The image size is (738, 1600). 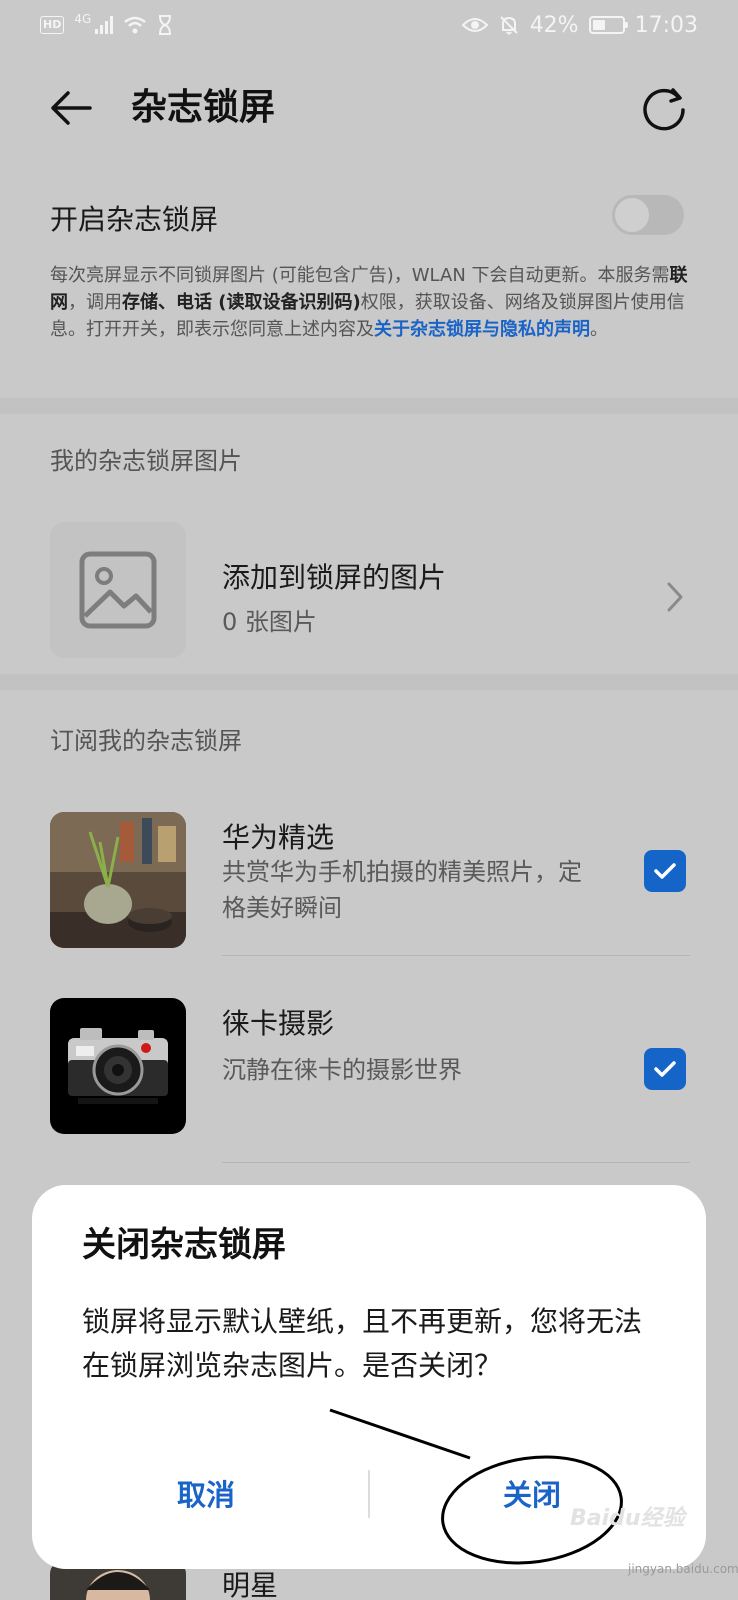 I want to click on huawei-selection-thumbnail, so click(x=118, y=880).